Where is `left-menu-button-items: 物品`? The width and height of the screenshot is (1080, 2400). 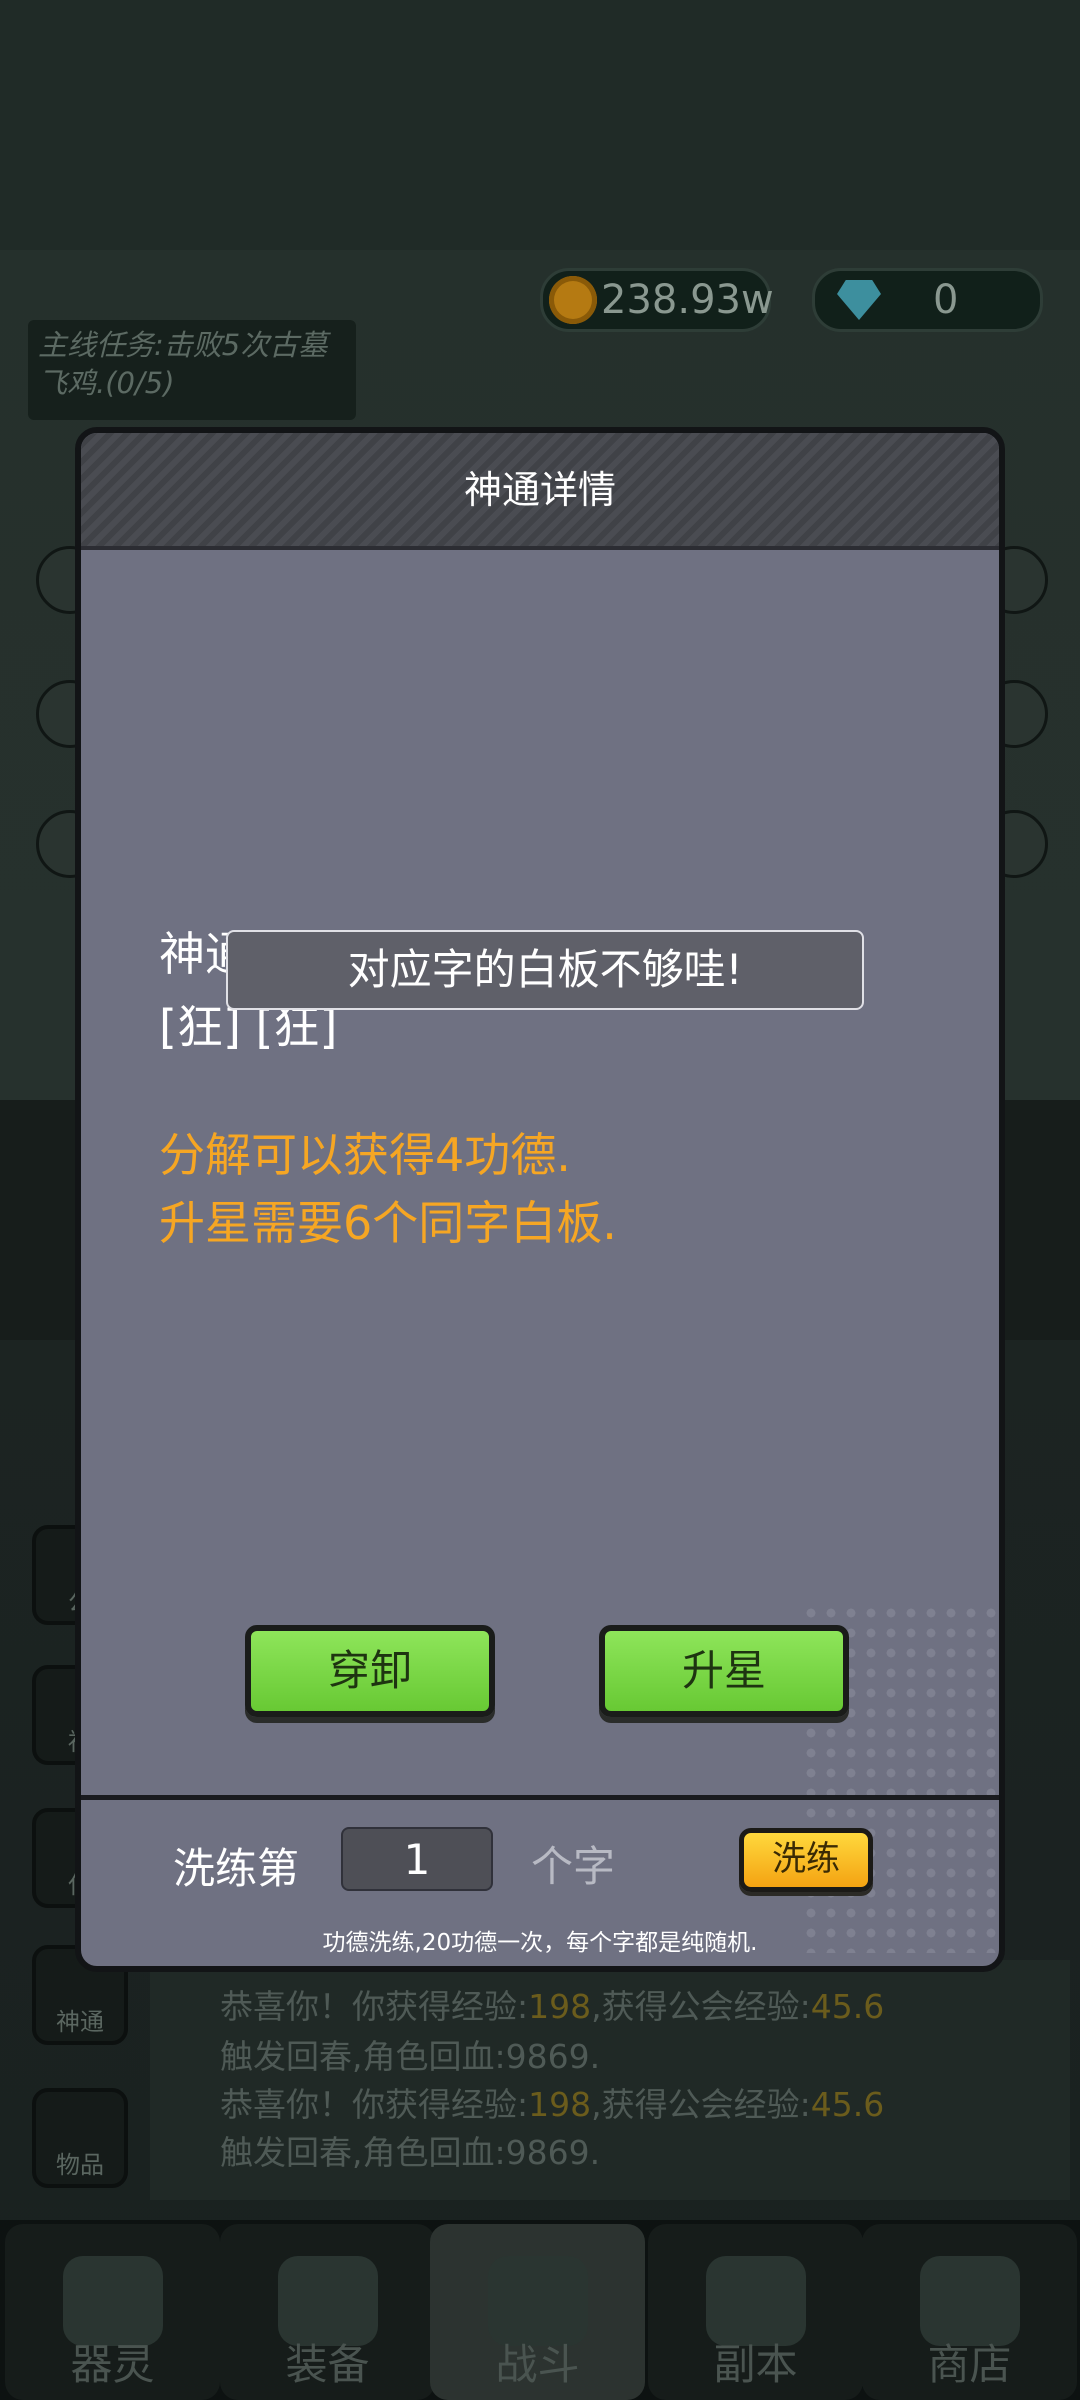 left-menu-button-items: 物品 is located at coordinates (80, 2138).